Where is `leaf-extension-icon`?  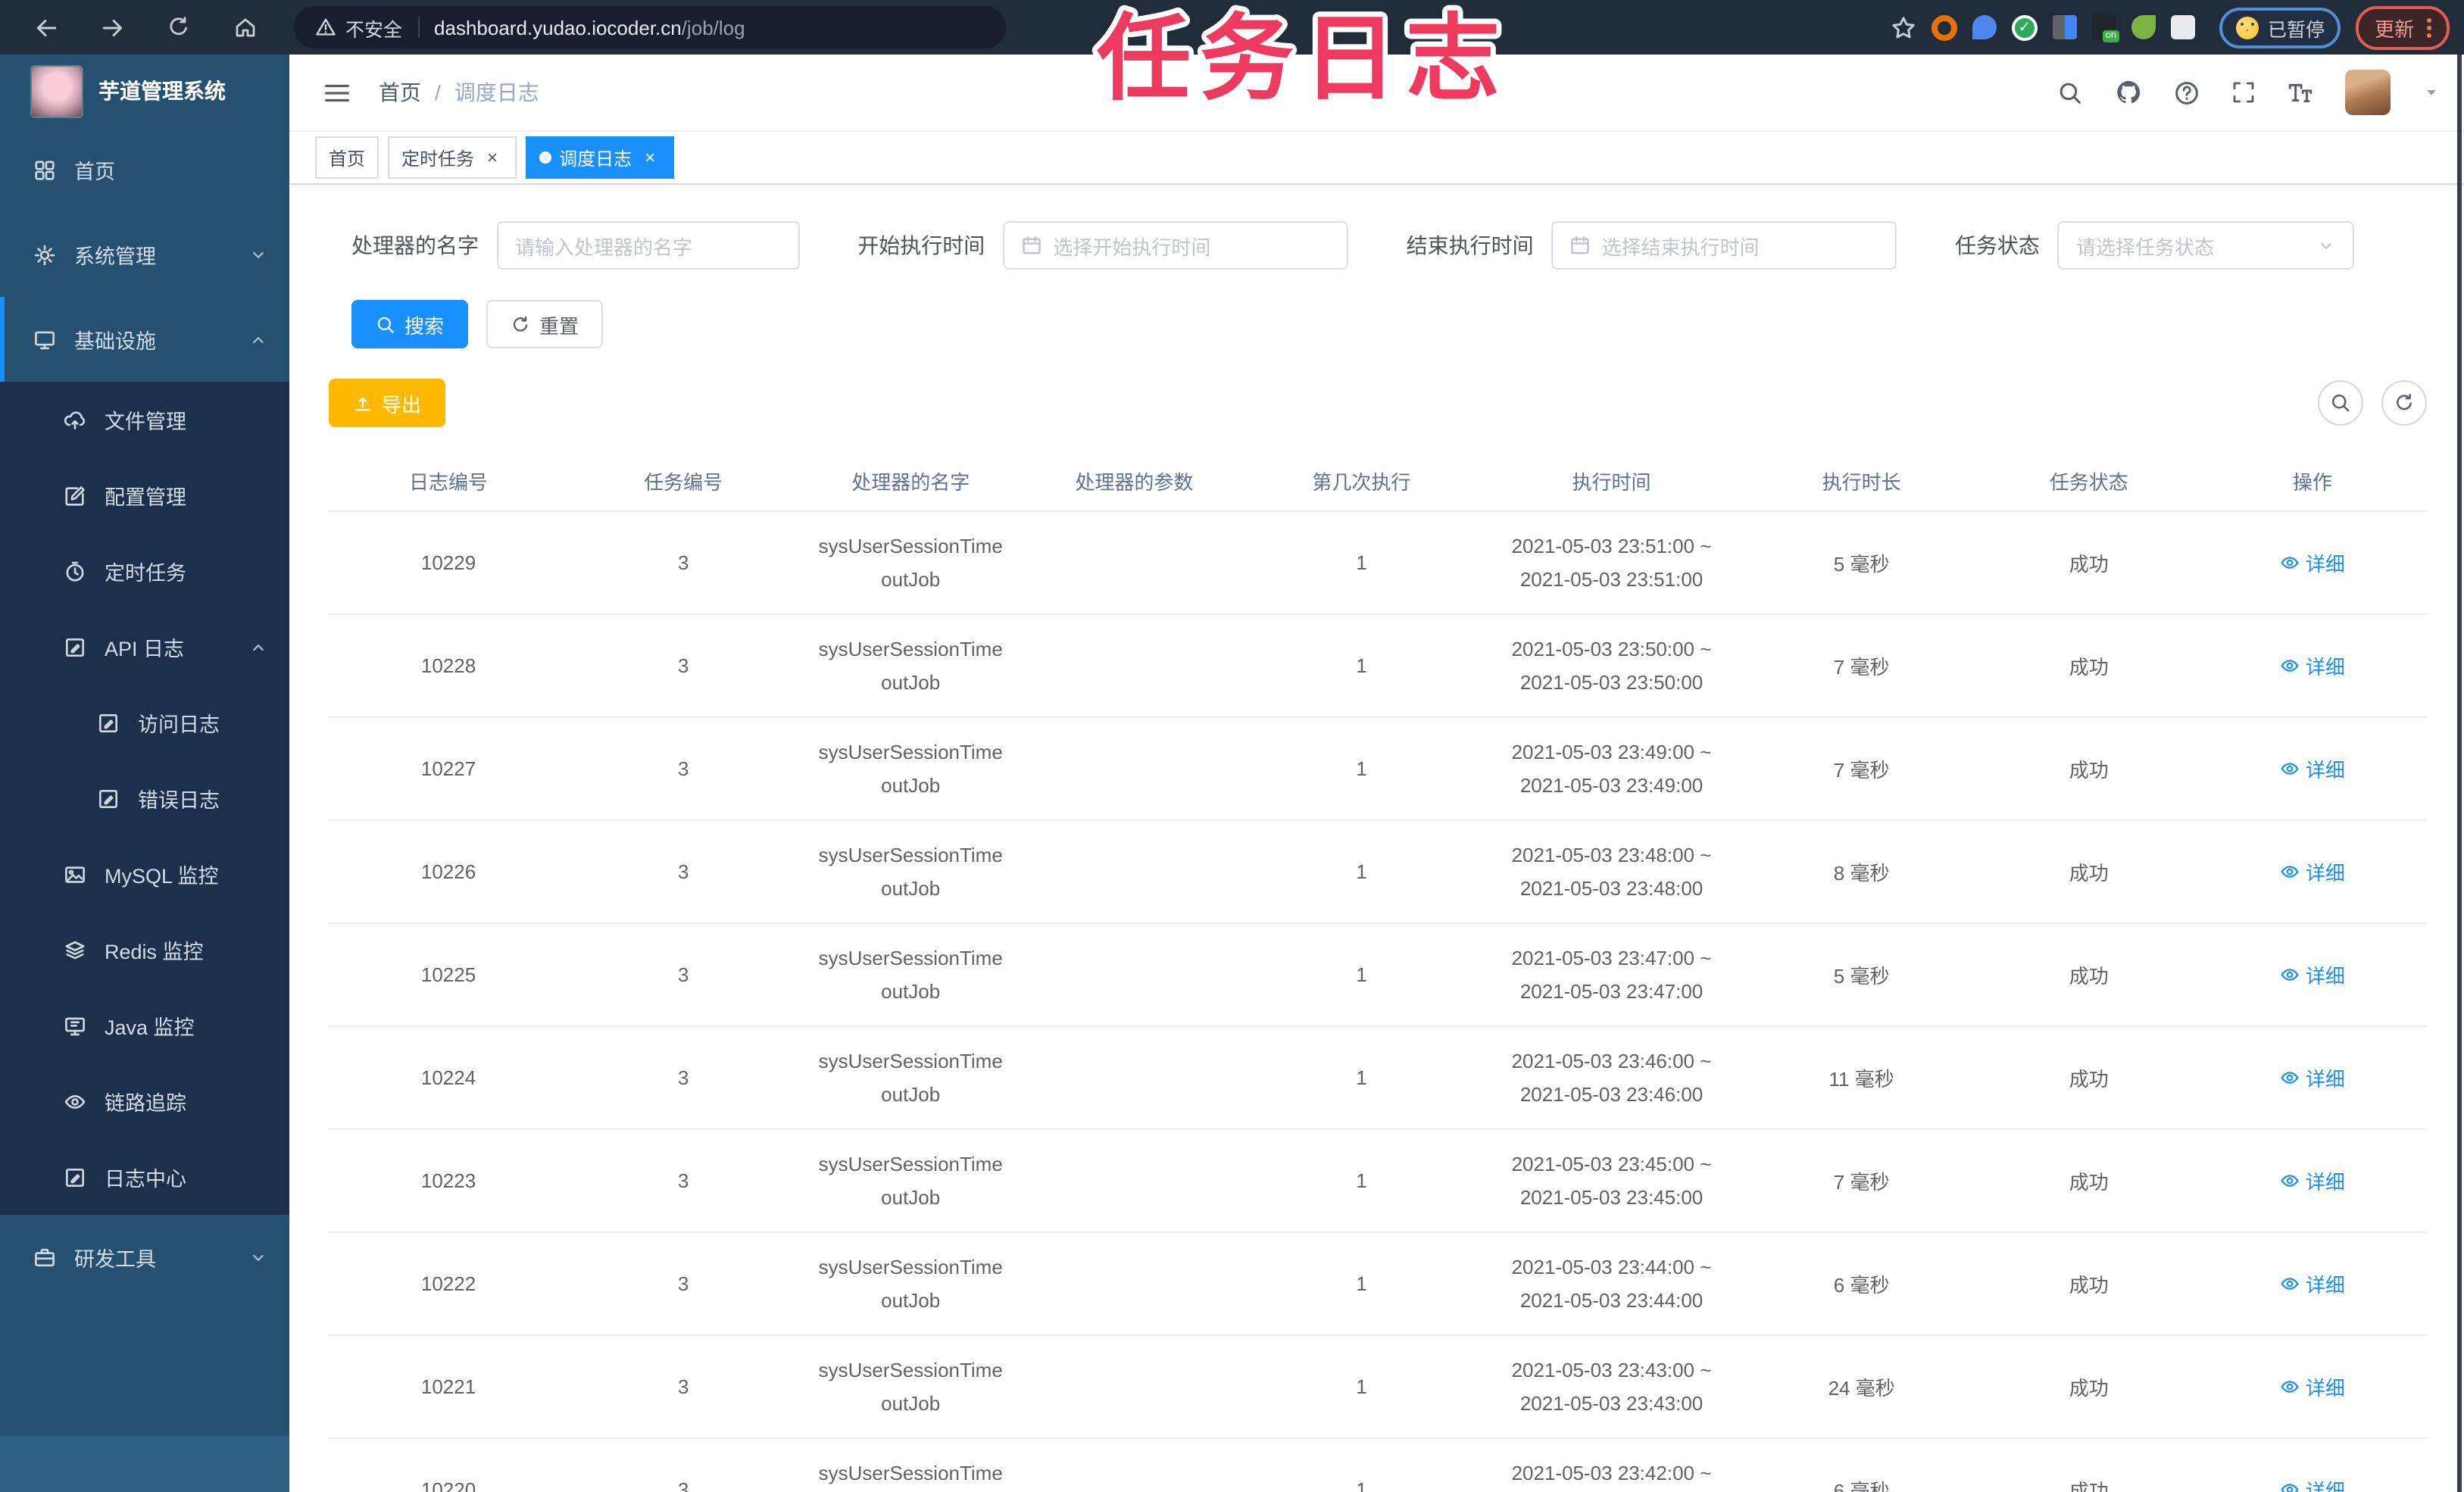 leaf-extension-icon is located at coordinates (2143, 27).